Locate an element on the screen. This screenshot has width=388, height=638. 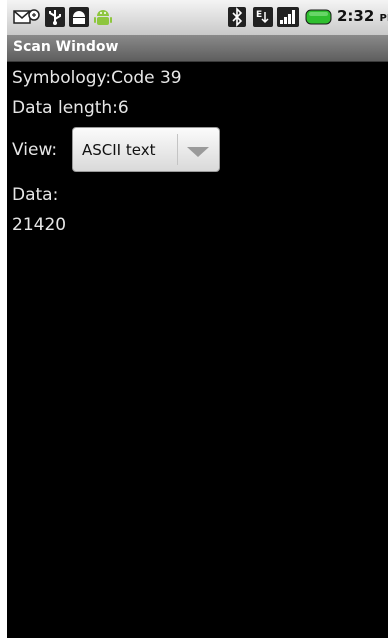
data-label: Data: is located at coordinates (35, 195).